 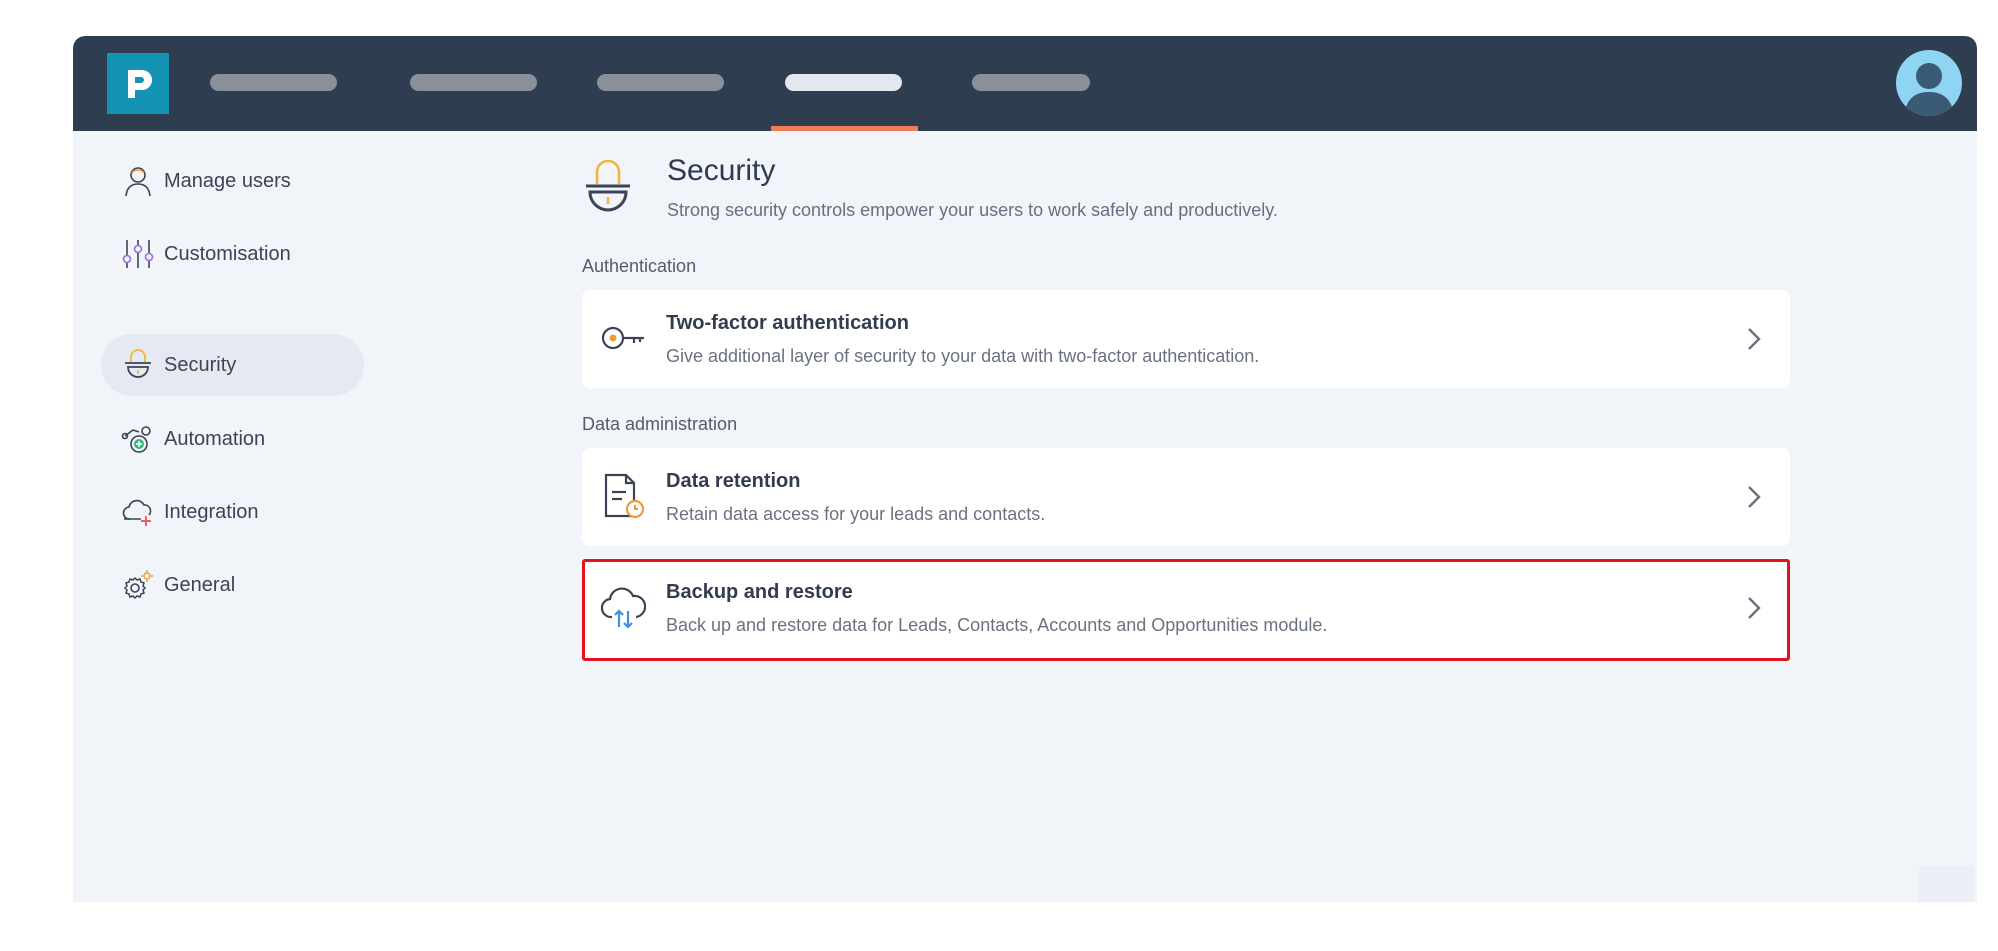 What do you see at coordinates (639, 266) in the screenshot?
I see `group-heading-authentication: Authentication` at bounding box center [639, 266].